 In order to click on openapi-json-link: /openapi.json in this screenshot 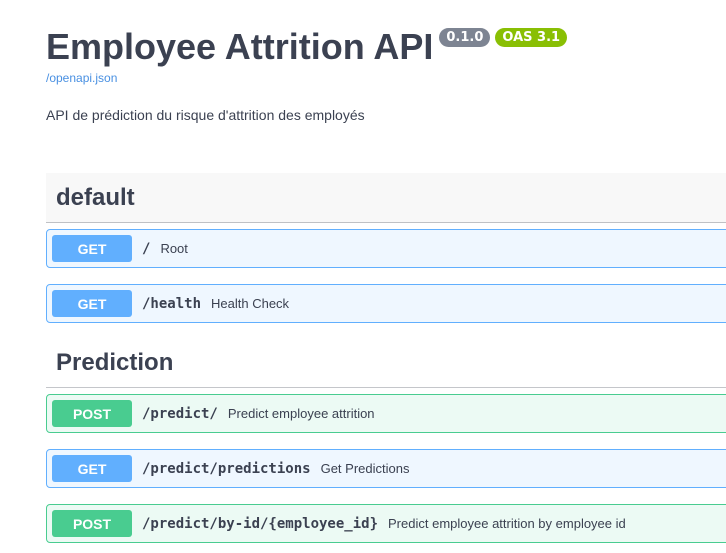, I will do `click(386, 78)`.